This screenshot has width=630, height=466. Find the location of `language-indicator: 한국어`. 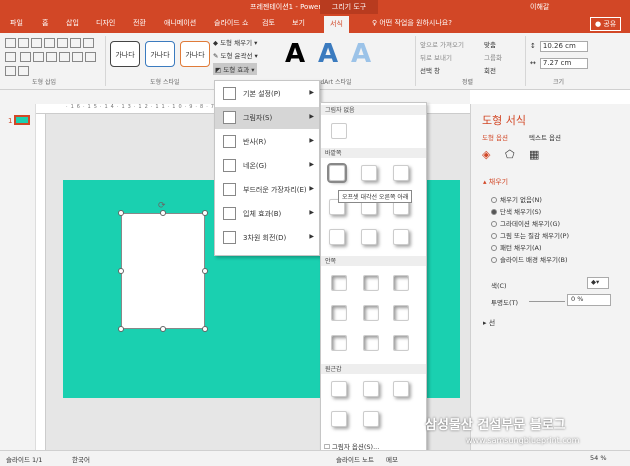

language-indicator: 한국어 is located at coordinates (81, 459).